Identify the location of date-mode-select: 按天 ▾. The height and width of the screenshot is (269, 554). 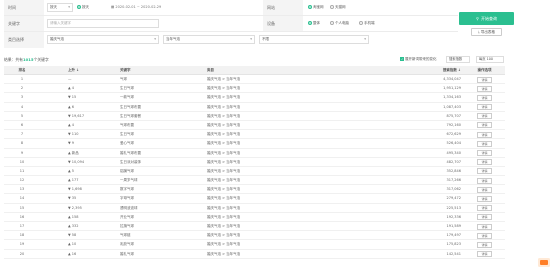
(60, 7).